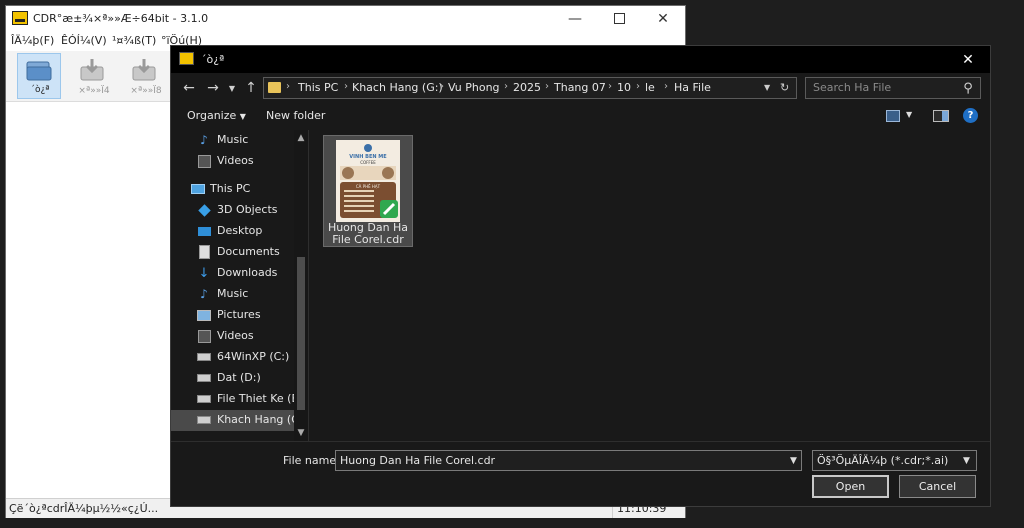 Image resolution: width=1024 pixels, height=528 pixels. Describe the element at coordinates (92, 70) in the screenshot. I see `convert-icon` at that location.